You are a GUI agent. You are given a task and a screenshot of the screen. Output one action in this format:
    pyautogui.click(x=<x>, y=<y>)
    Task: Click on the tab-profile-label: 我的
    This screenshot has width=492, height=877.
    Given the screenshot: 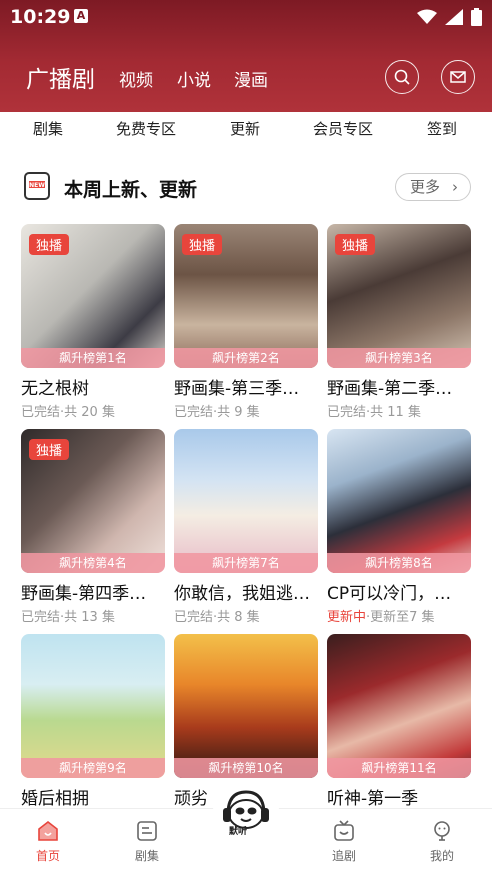 What is the action you would take?
    pyautogui.click(x=441, y=856)
    